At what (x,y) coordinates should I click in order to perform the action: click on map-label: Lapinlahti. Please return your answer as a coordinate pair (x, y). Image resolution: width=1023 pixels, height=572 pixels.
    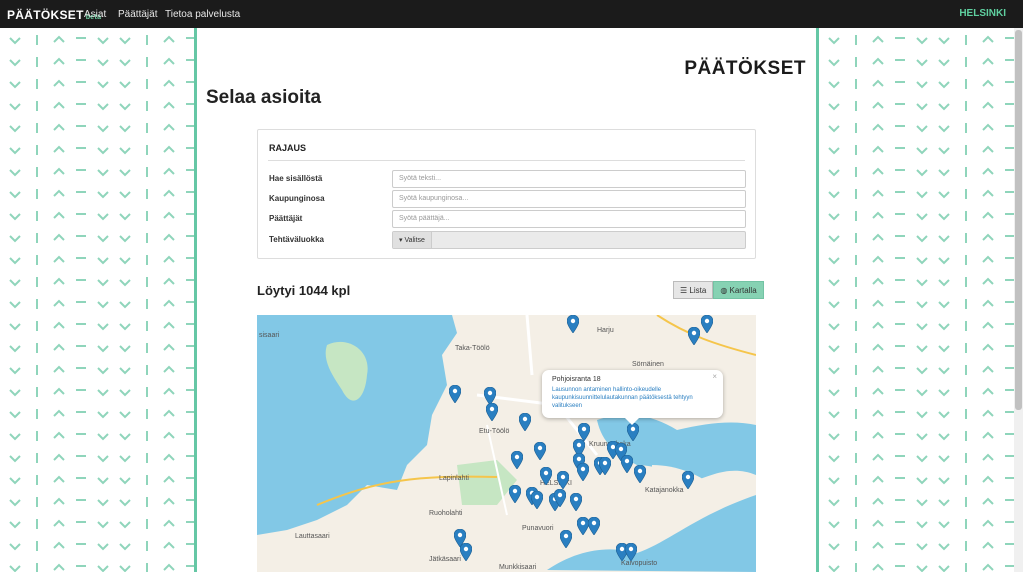
    Looking at the image, I should click on (454, 478).